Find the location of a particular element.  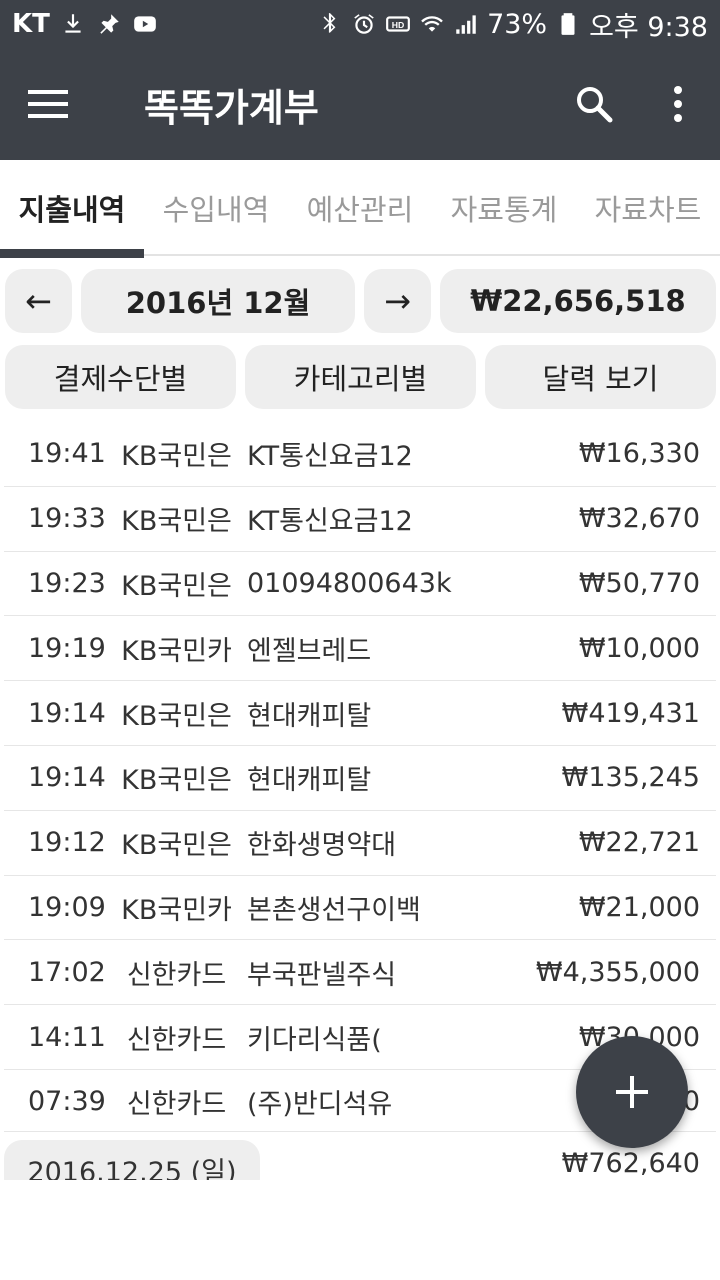

search-icon is located at coordinates (595, 105).